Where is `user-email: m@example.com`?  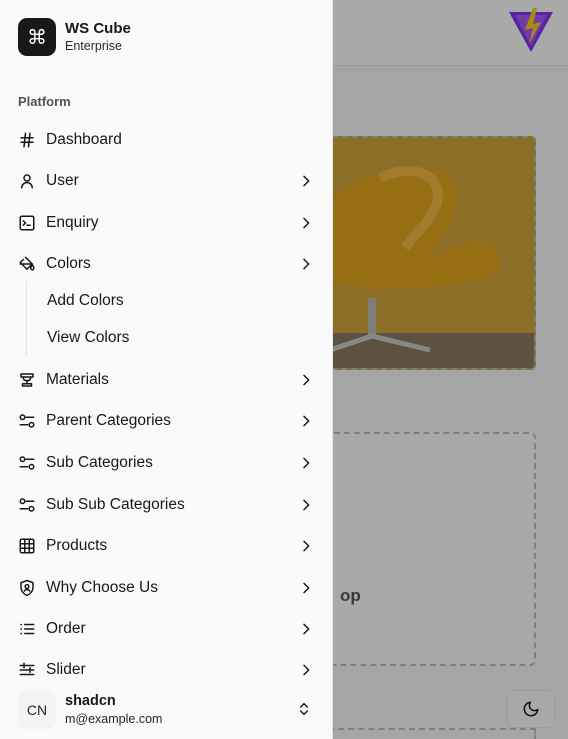
user-email: m@example.com is located at coordinates (114, 719).